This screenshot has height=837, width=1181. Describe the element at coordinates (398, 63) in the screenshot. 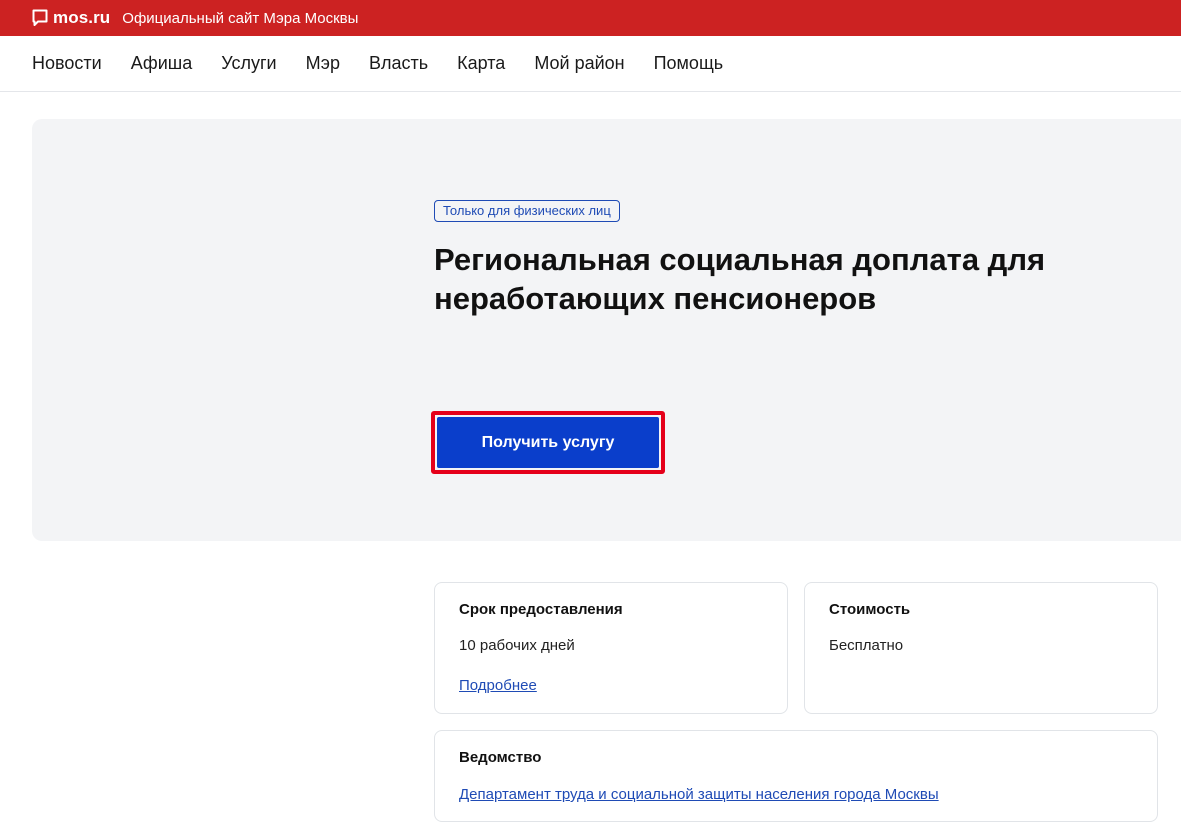

I see `nav-item-government: Власть` at that location.